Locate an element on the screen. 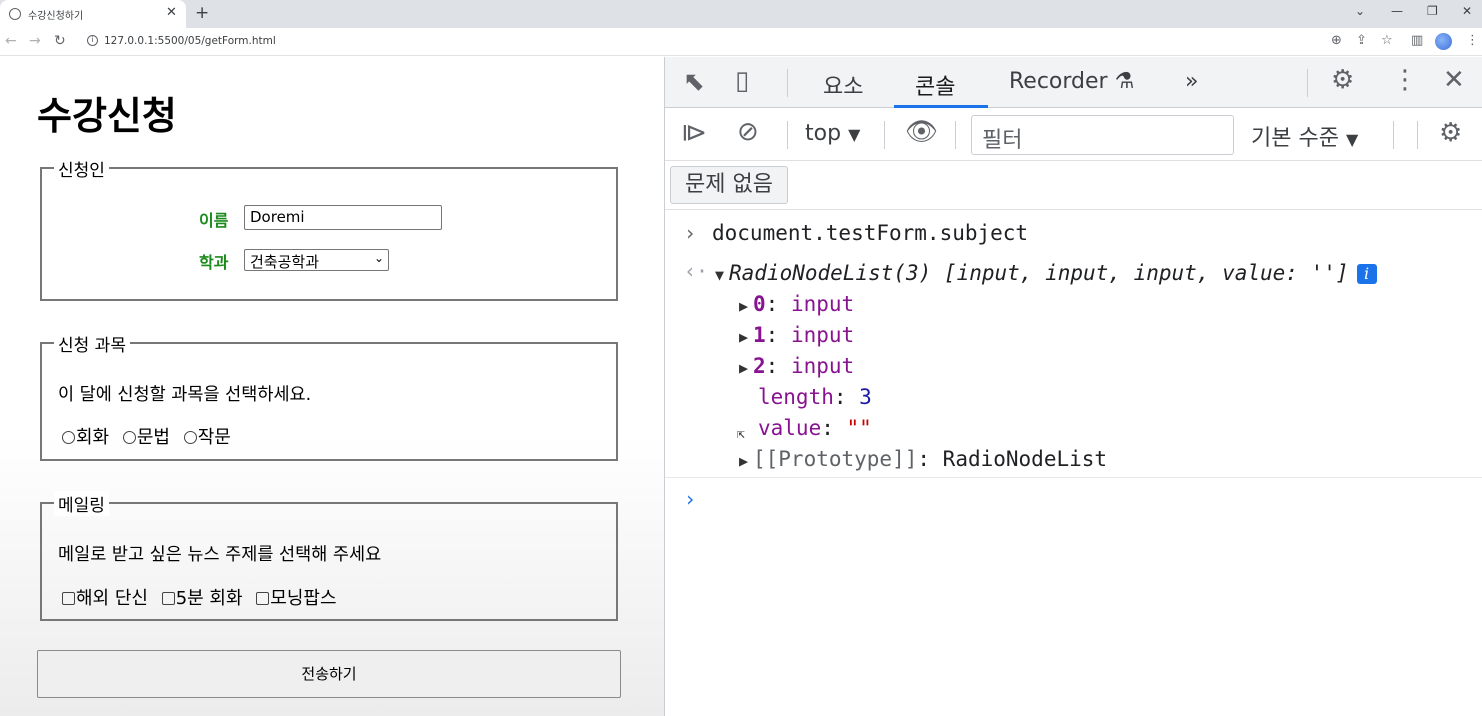  close-window-button: ✕ is located at coordinates (1467, 11).